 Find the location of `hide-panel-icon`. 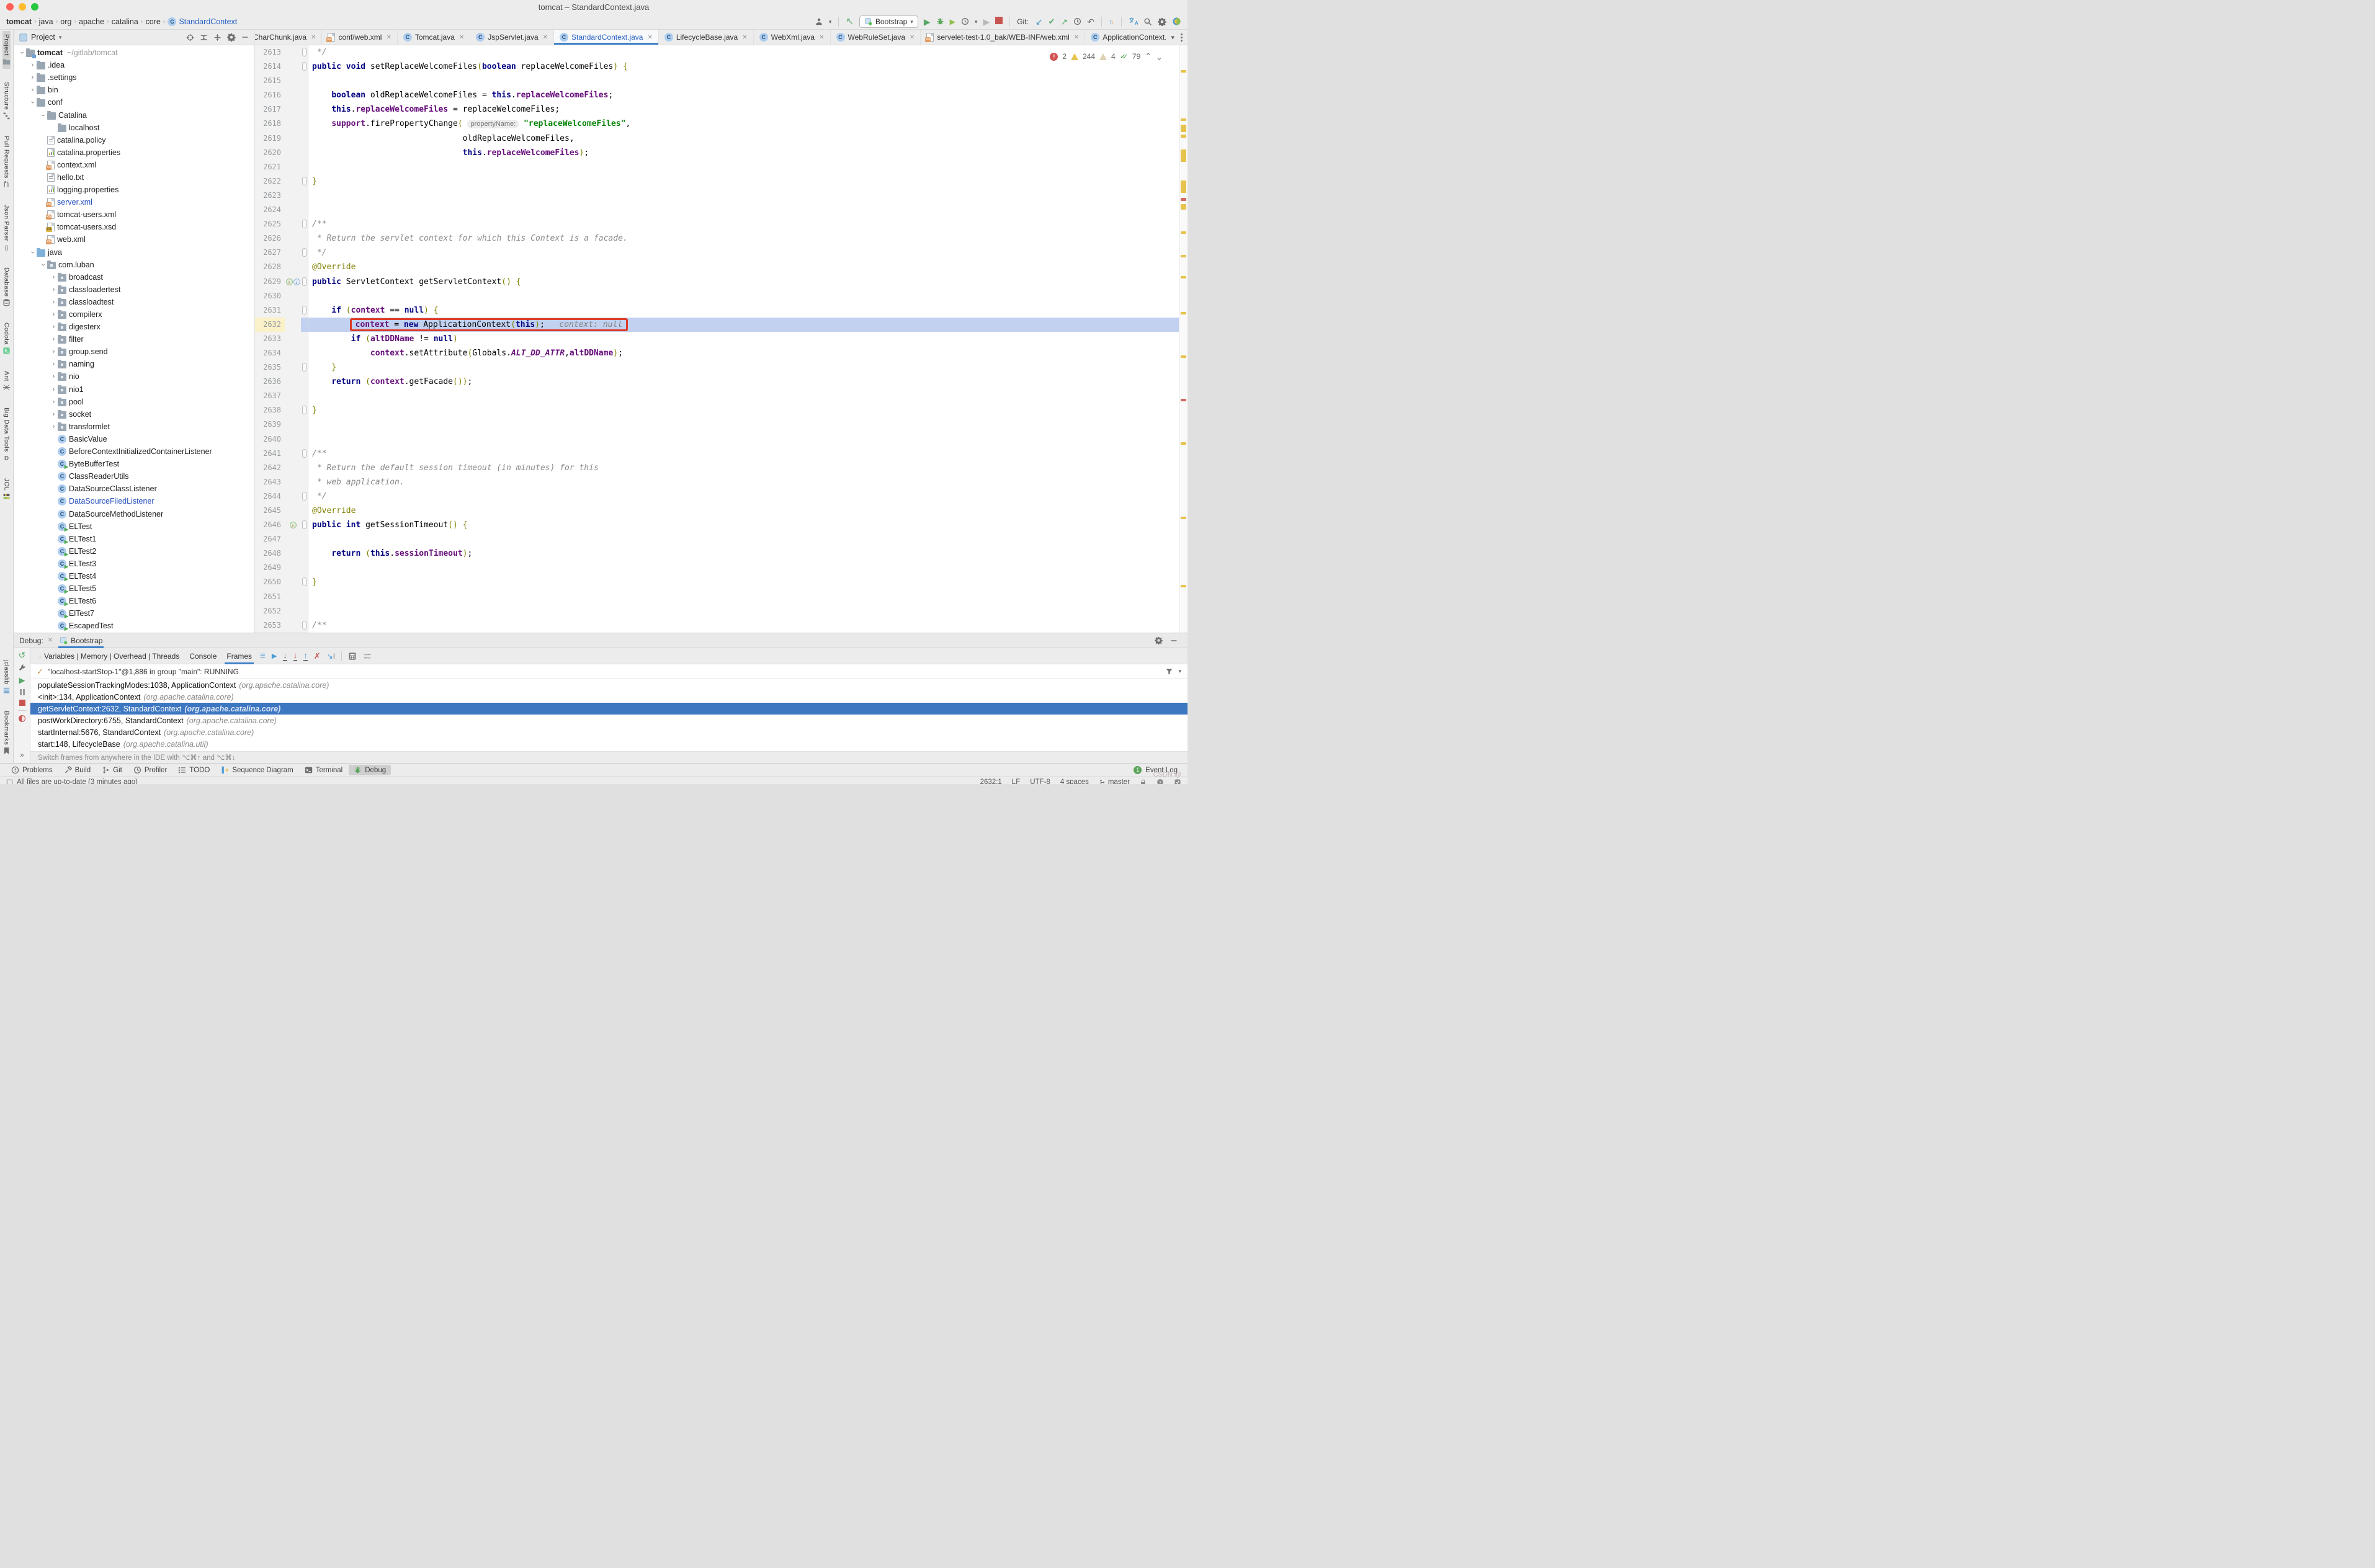

hide-panel-icon is located at coordinates (1174, 640).